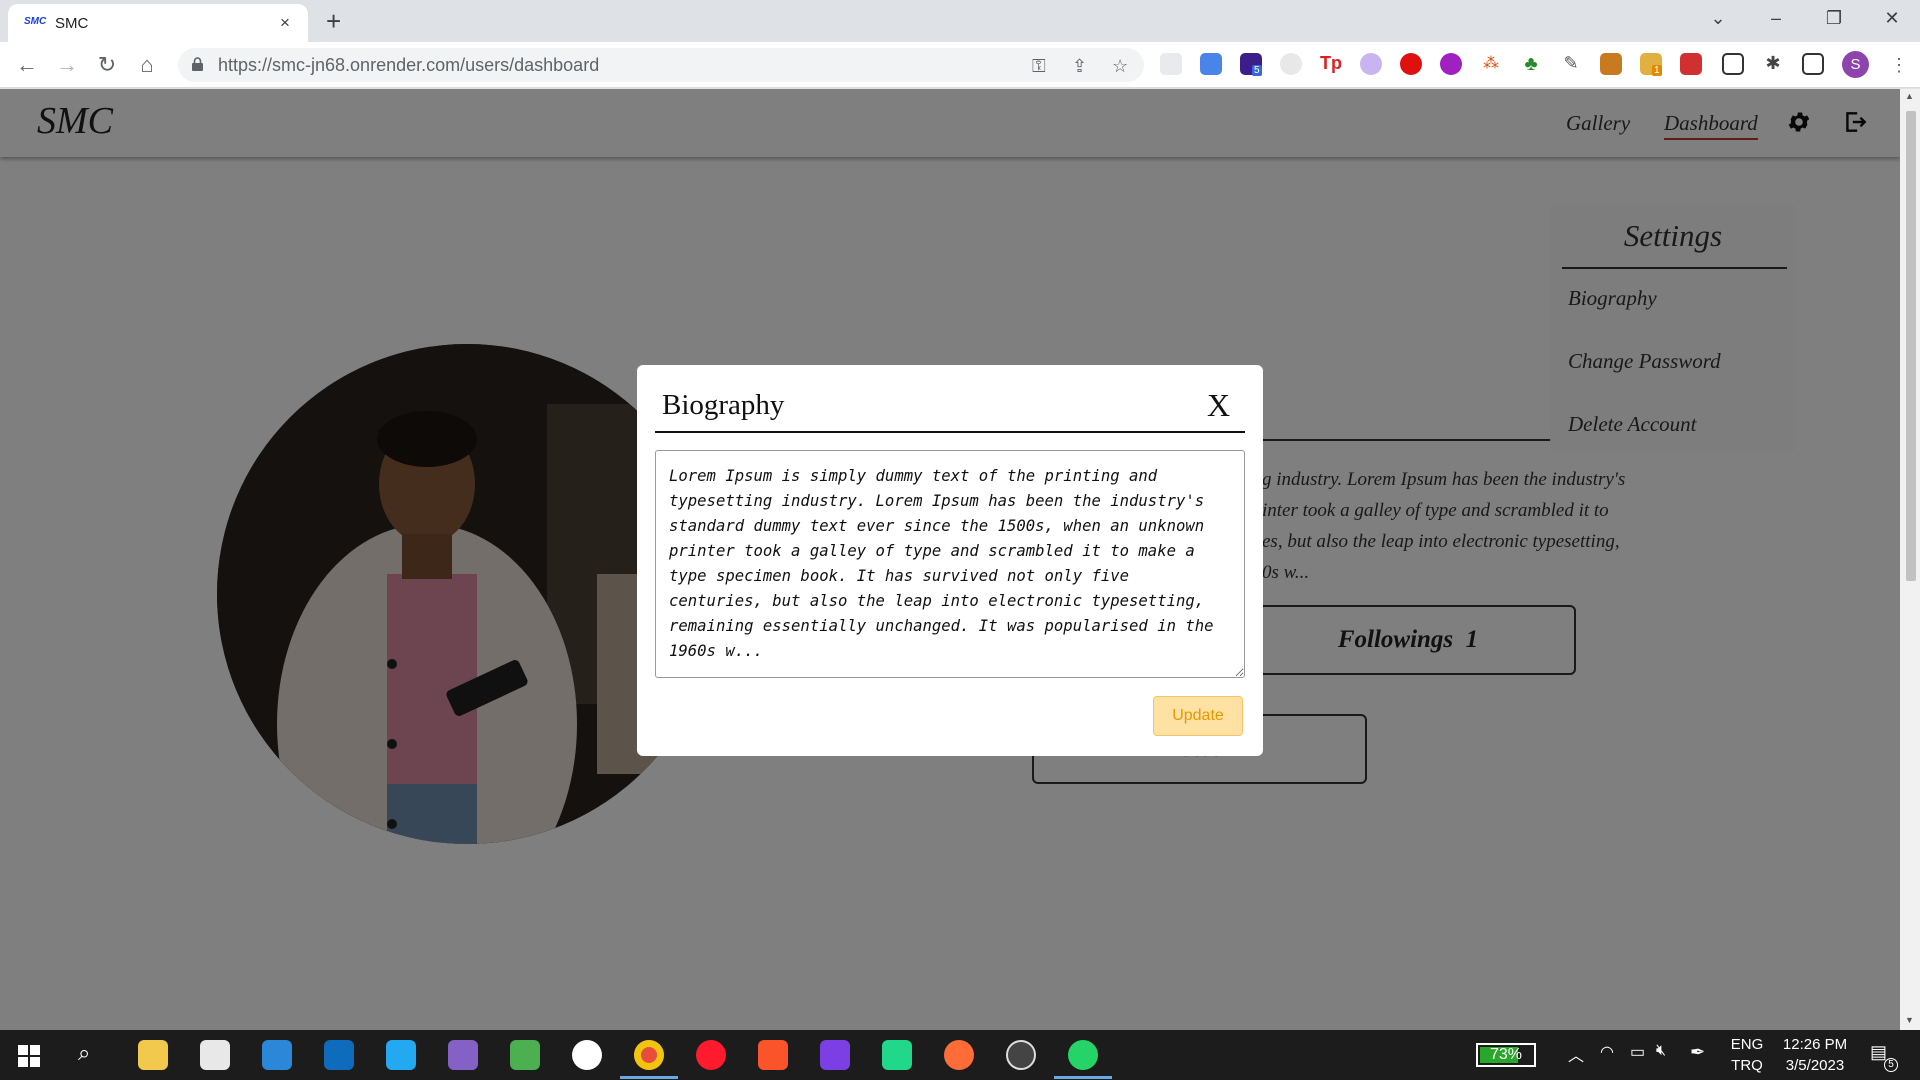  I want to click on back-icon: ←, so click(27, 65).